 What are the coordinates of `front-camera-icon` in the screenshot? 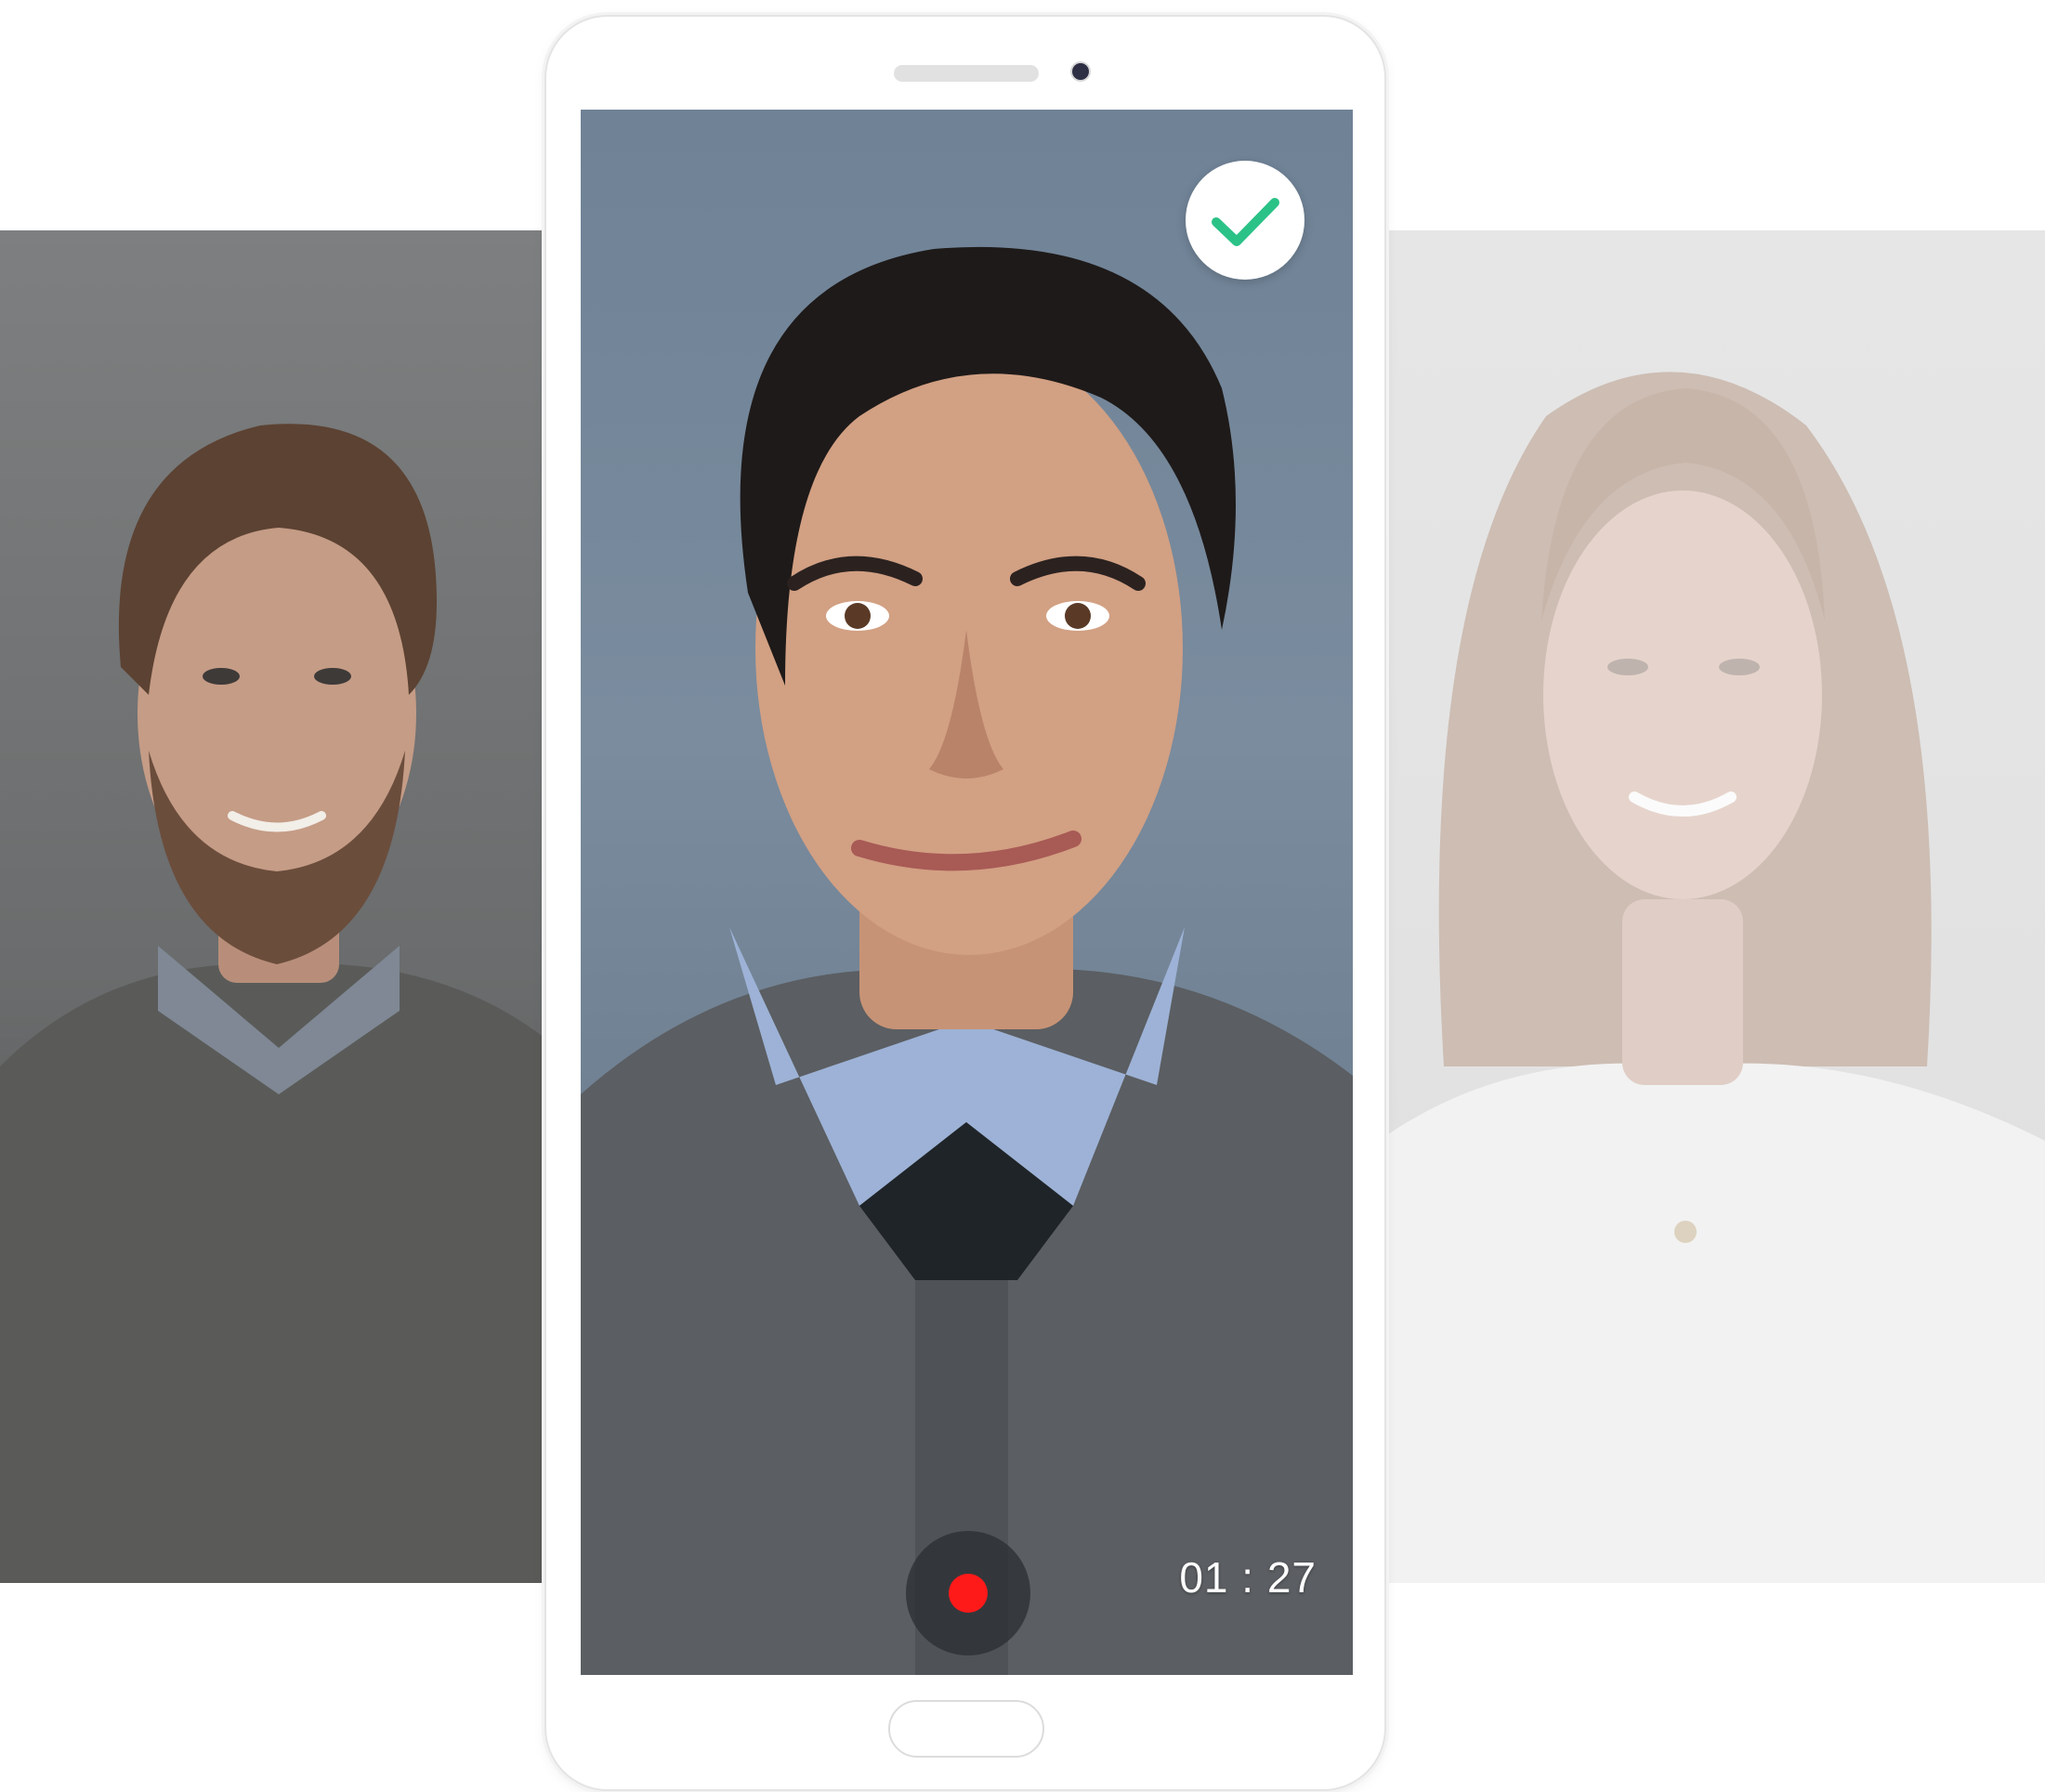 It's located at (1080, 71).